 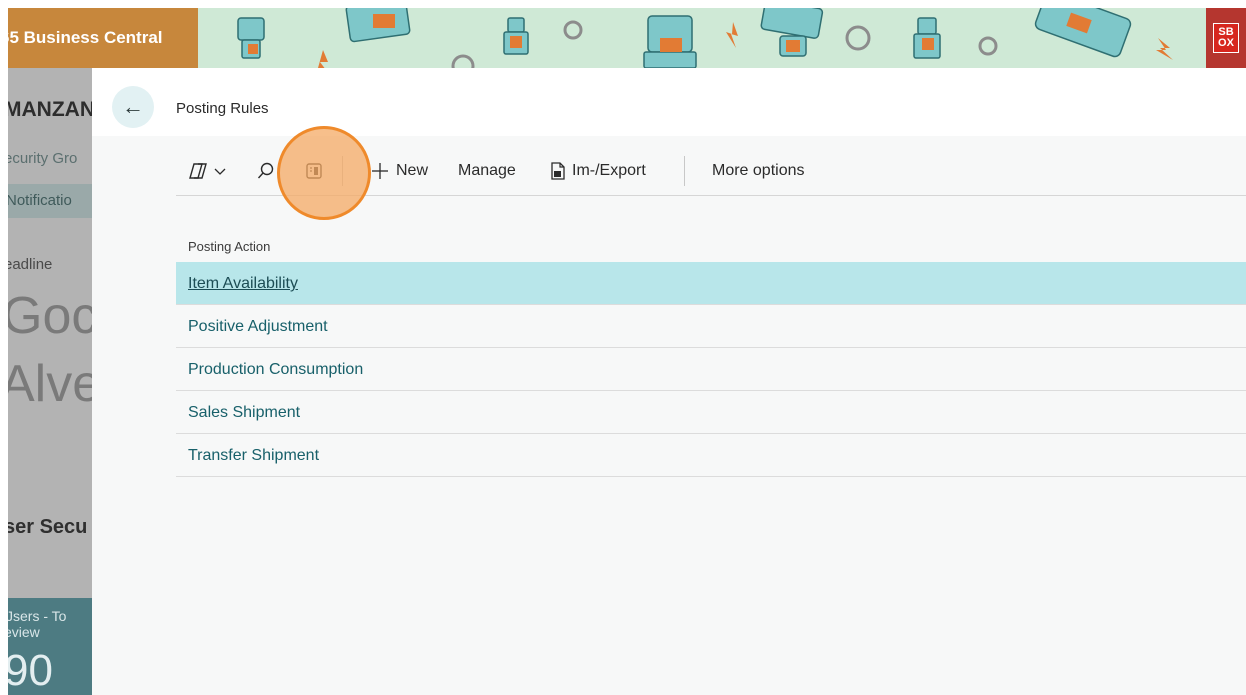 I want to click on page-title: Posting Rules, so click(x=222, y=108).